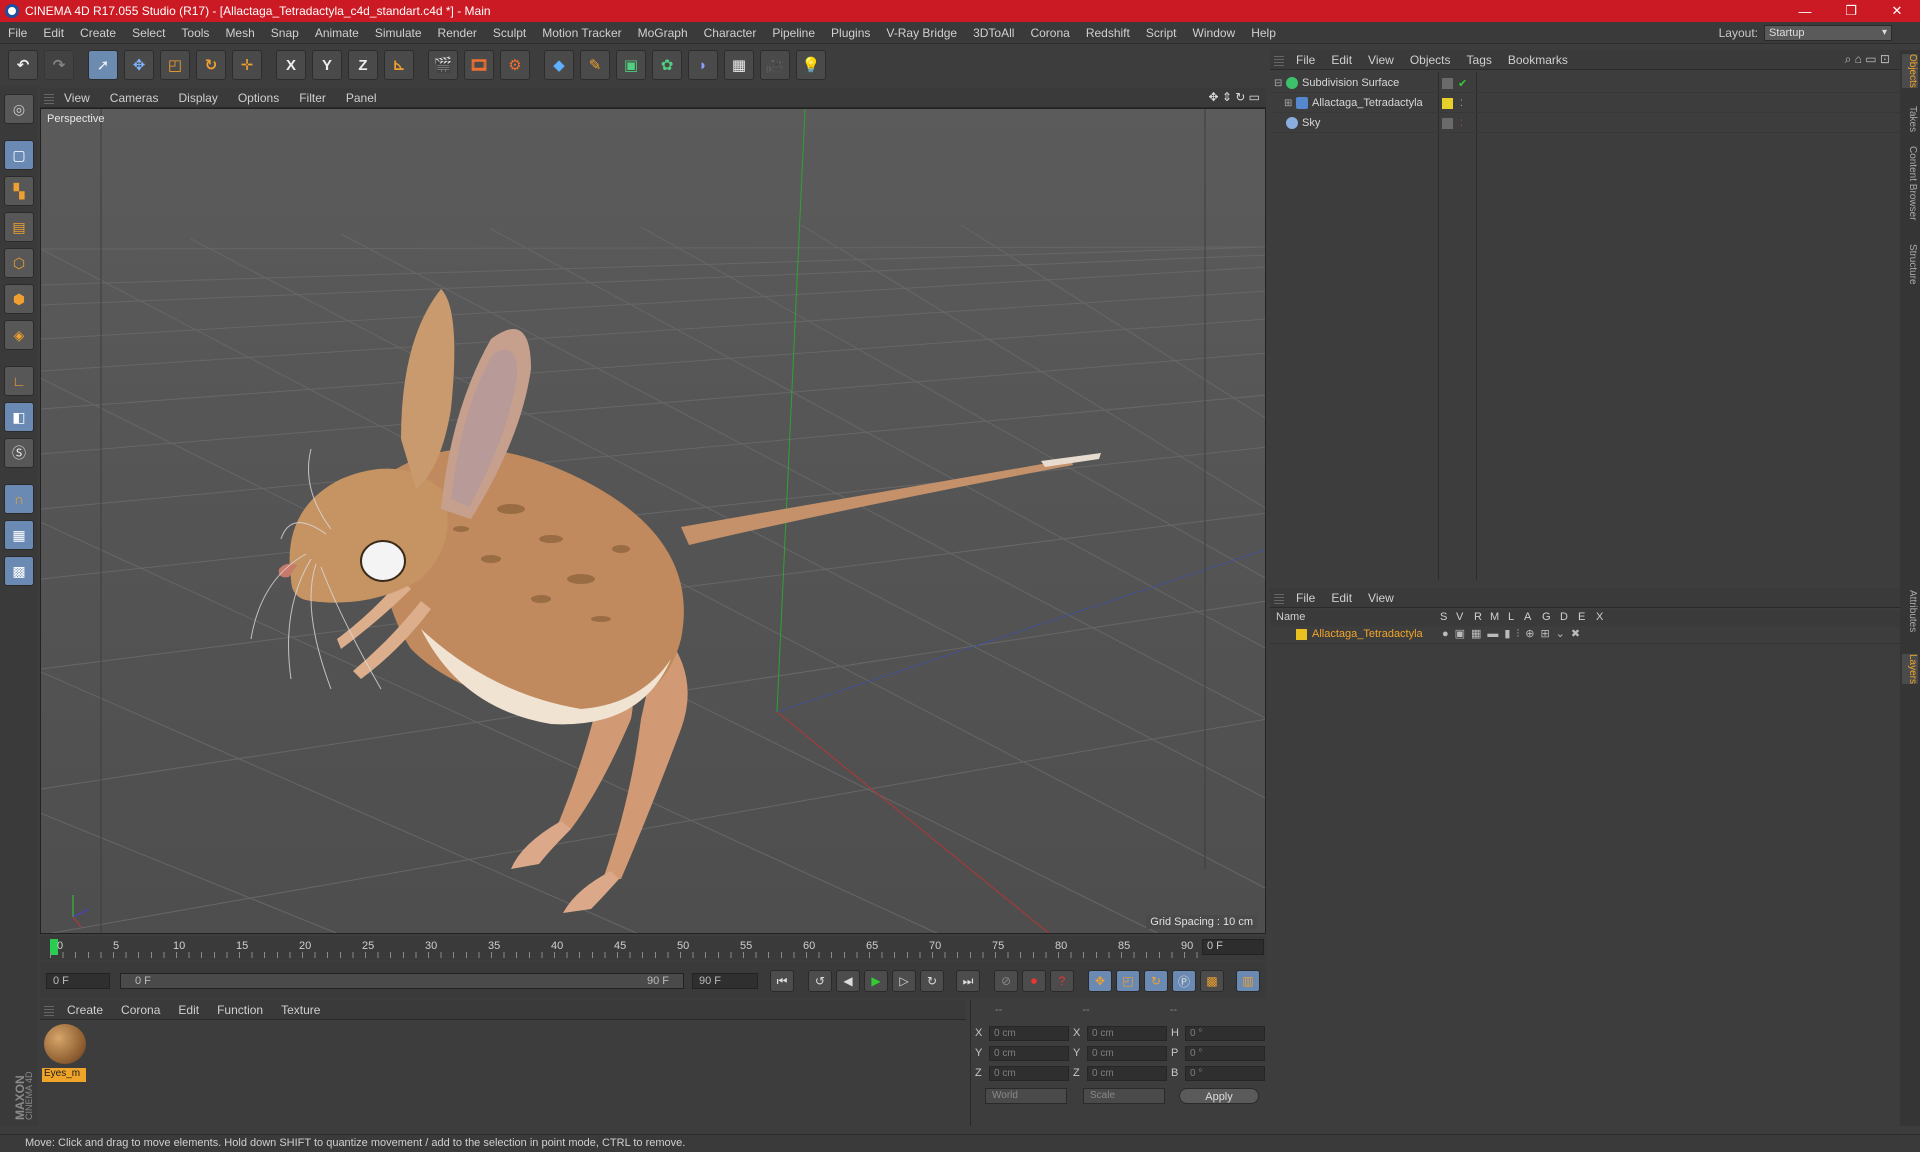 This screenshot has height=1152, width=1920. I want to click on material-menu-corona: Corona, so click(140, 1010).